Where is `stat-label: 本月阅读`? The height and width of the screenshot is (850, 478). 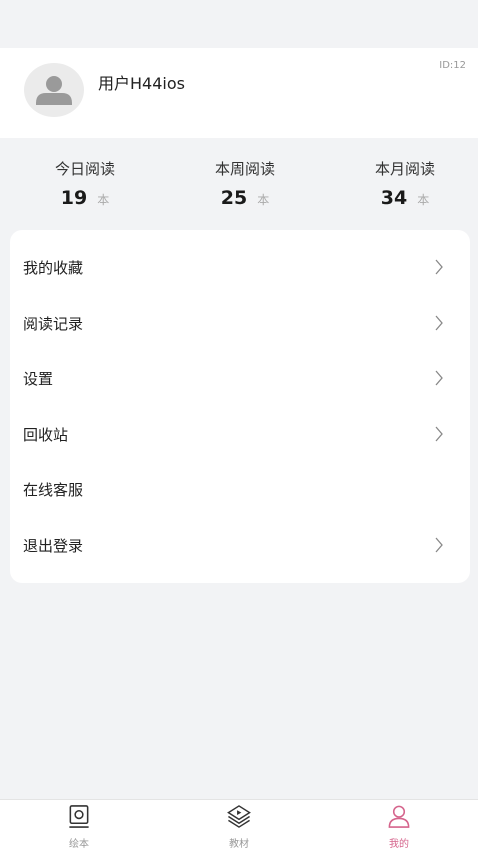 stat-label: 本月阅读 is located at coordinates (404, 169).